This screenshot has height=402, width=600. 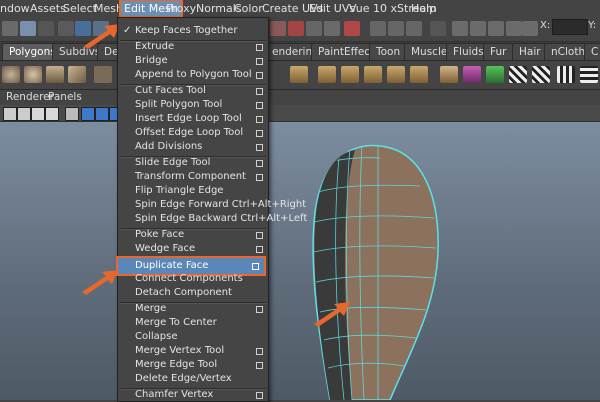 What do you see at coordinates (496, 28) in the screenshot?
I see `ipr-render-icon` at bounding box center [496, 28].